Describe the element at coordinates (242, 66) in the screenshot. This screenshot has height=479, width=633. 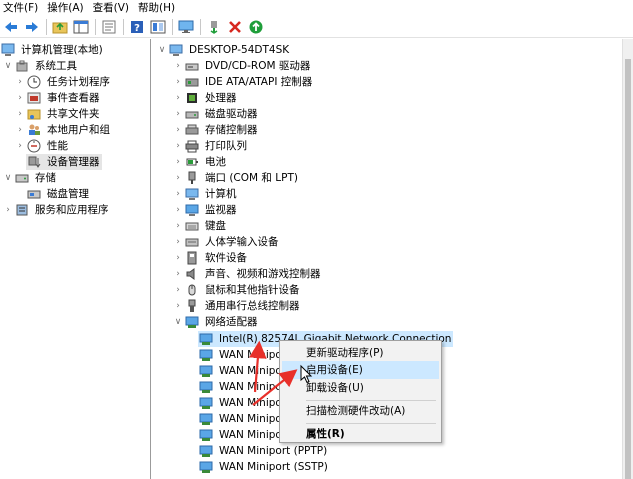
I see `category-dvd: › DVD/CD-ROM 驱动器` at that location.